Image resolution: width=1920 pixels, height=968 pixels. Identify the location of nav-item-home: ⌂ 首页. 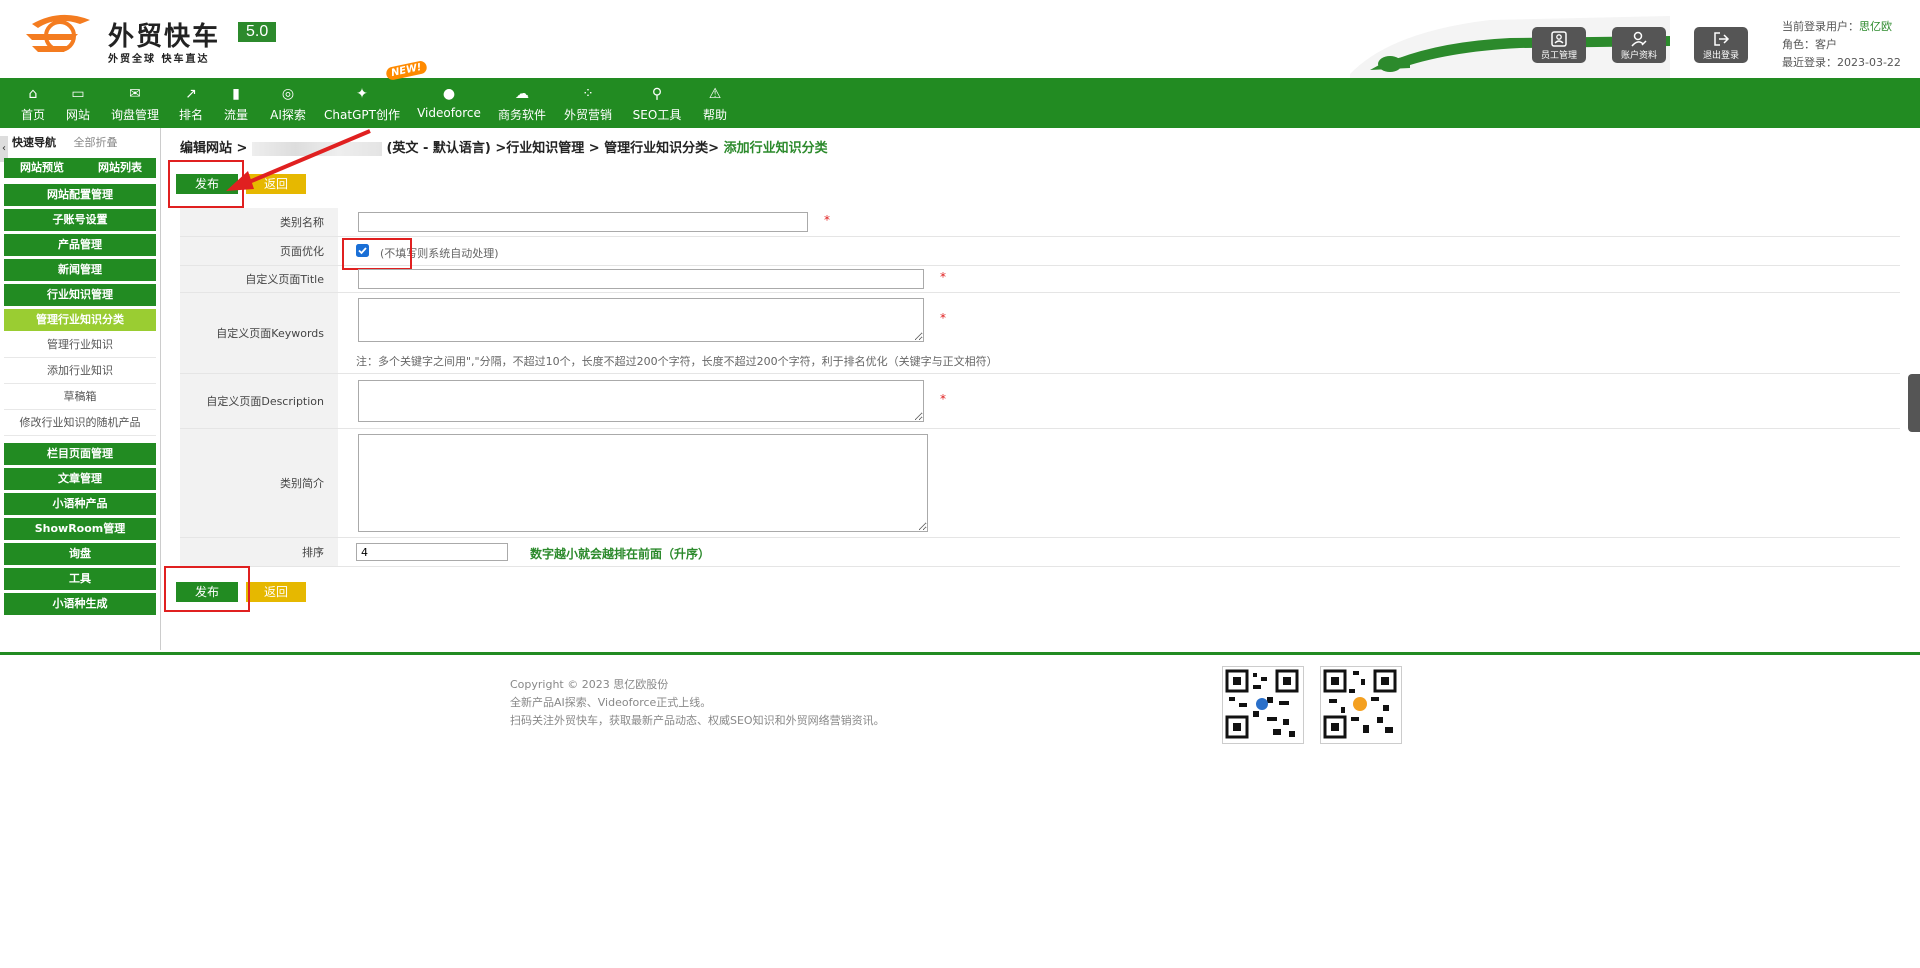
(33, 103).